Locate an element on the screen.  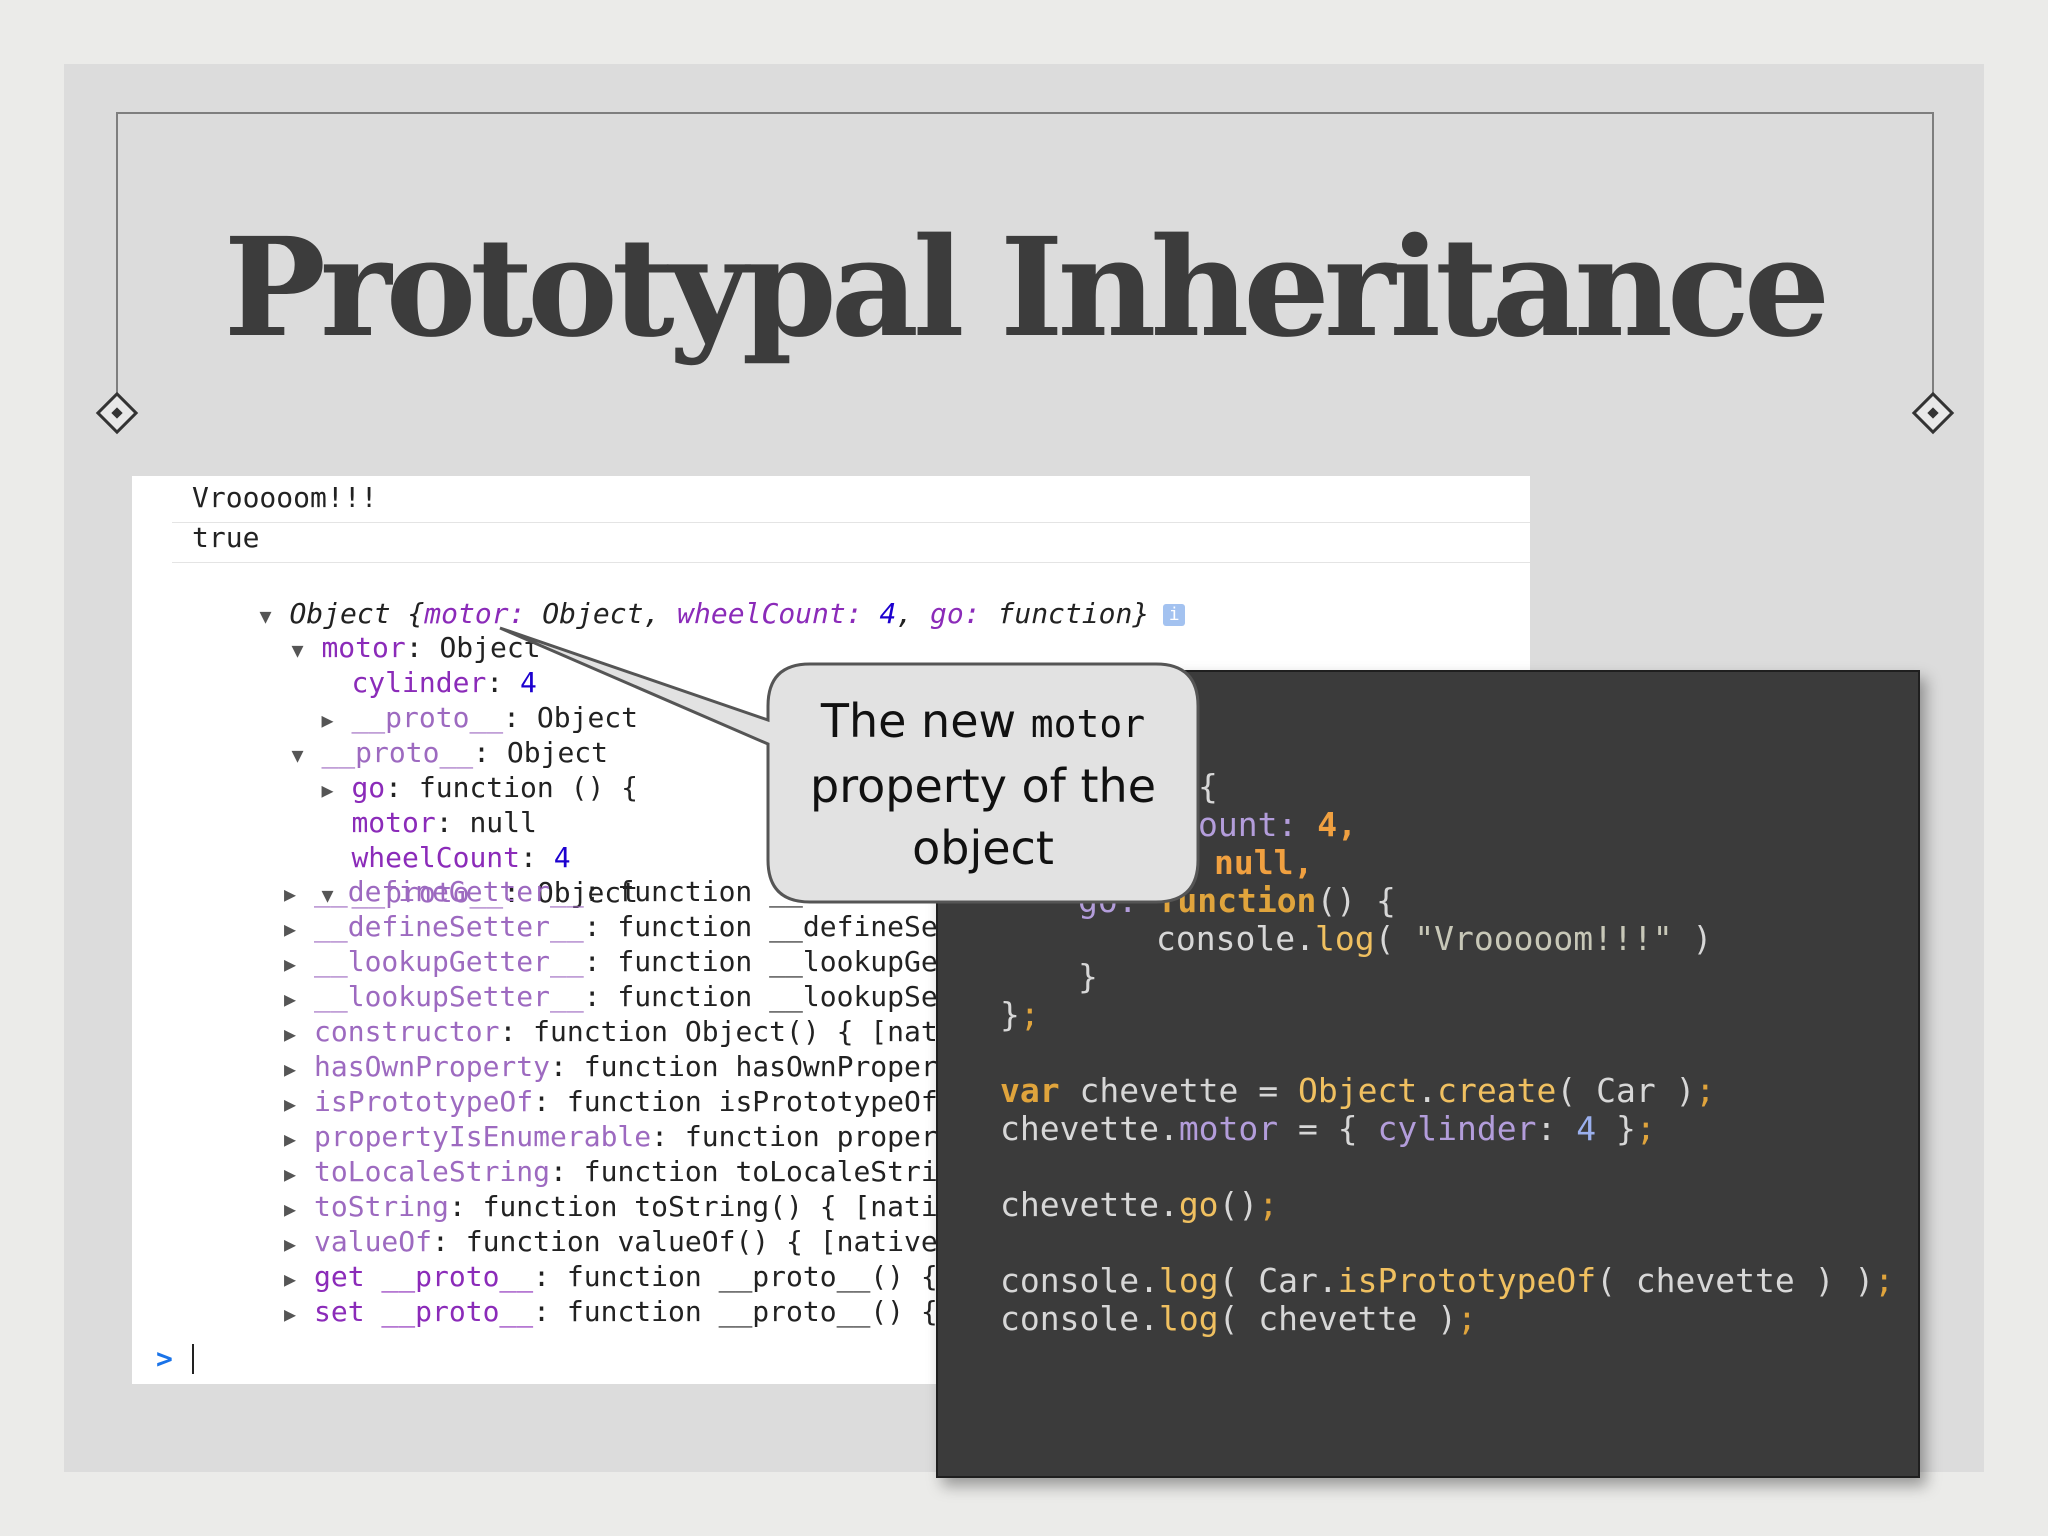
callout-text: The new motor property of the object is located at coordinates (983, 784).